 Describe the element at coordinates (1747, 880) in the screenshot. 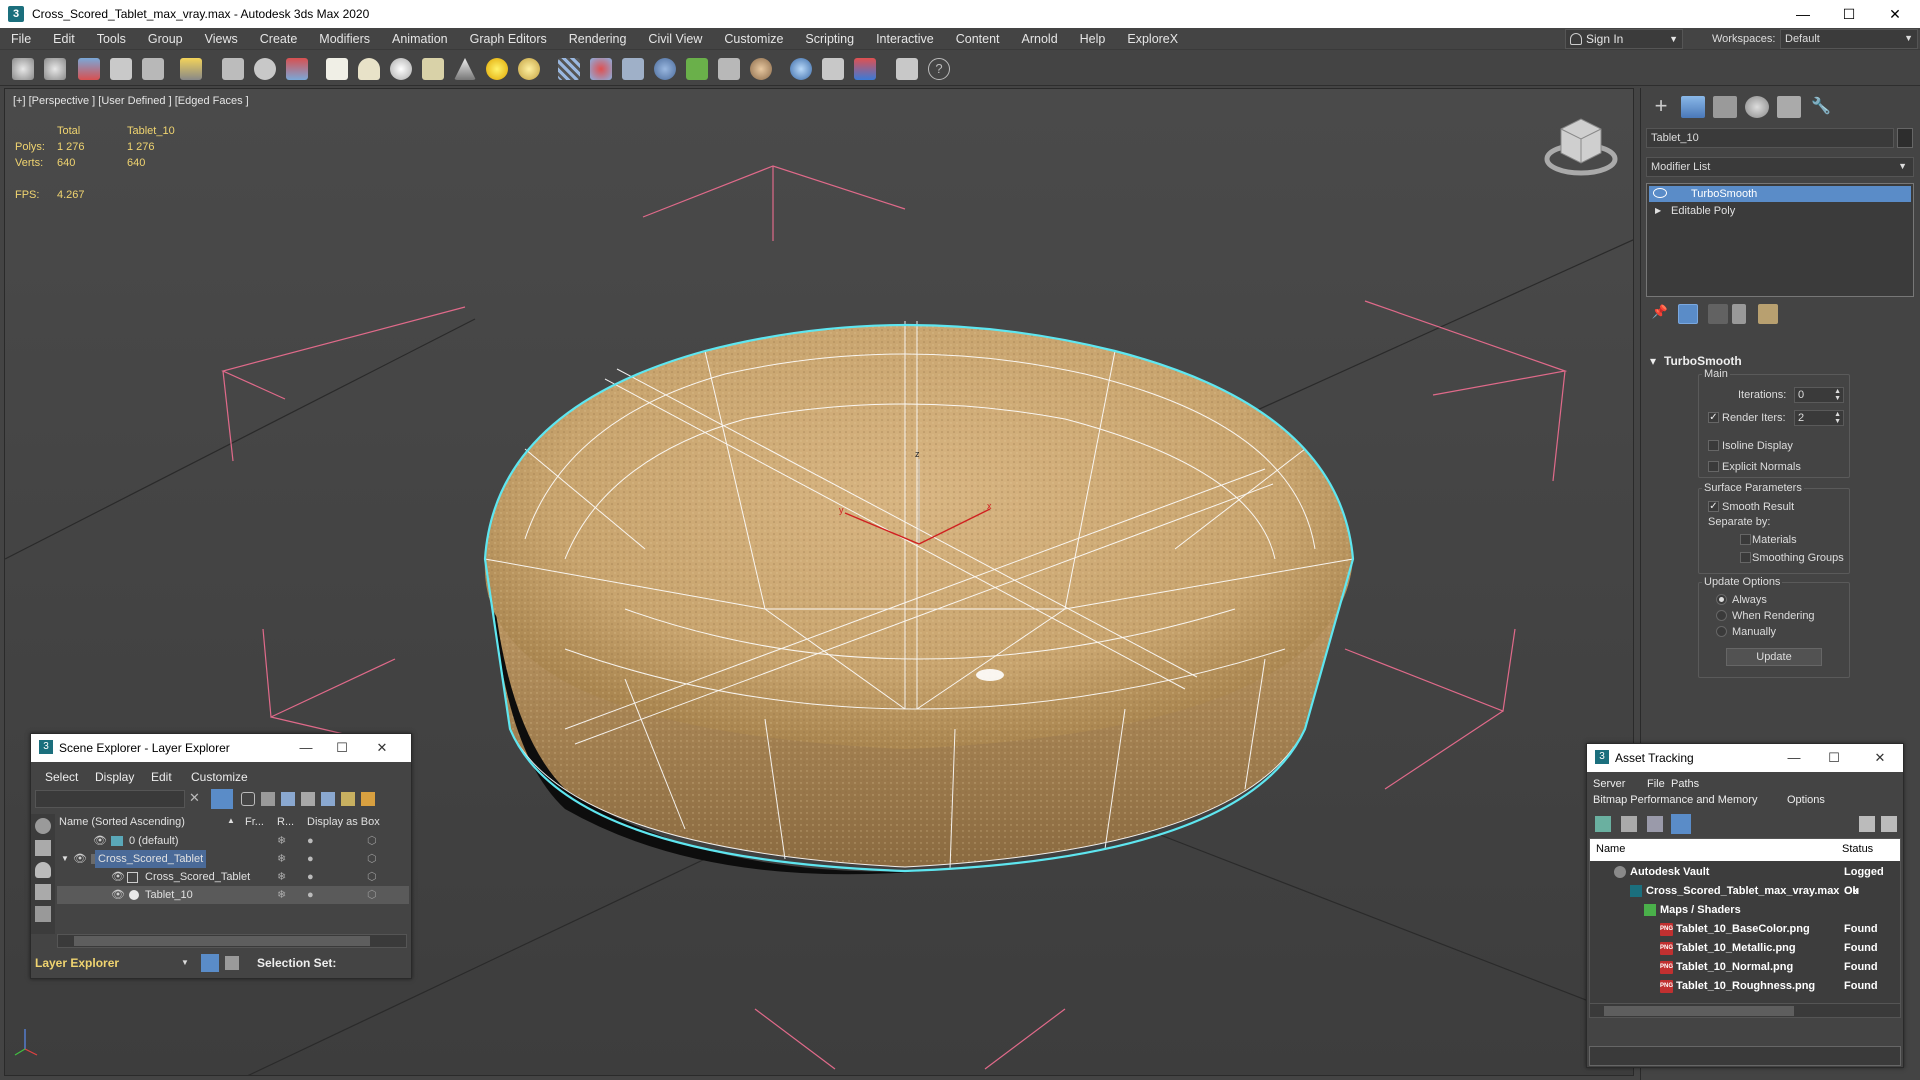

I see `asset-row: Autodesk Vault Logged Ou` at that location.